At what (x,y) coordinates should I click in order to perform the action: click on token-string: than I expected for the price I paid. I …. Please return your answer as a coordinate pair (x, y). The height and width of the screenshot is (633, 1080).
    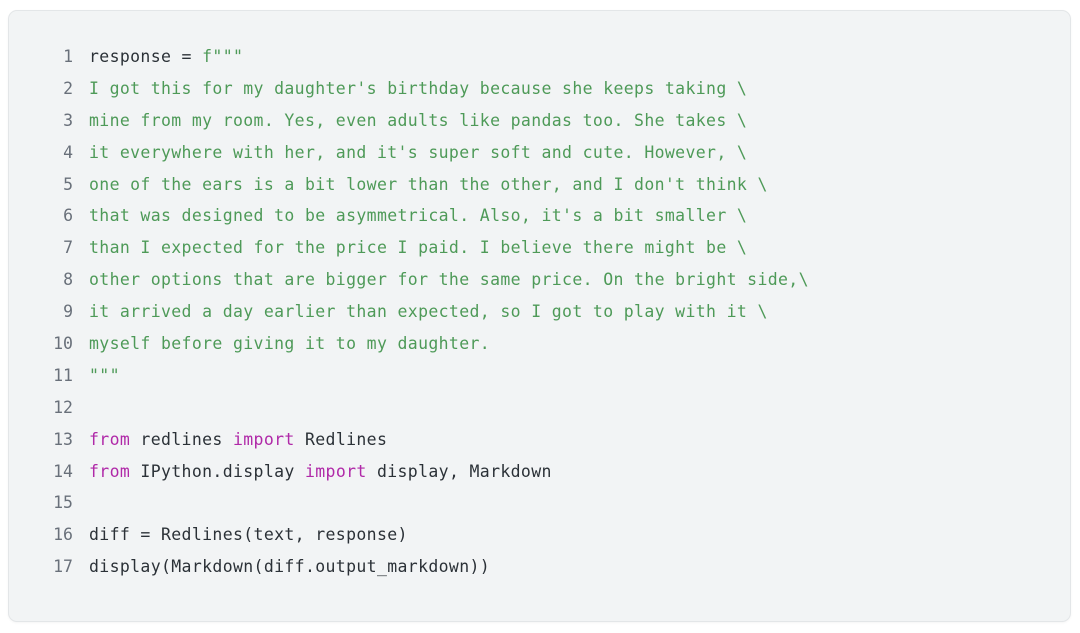
    Looking at the image, I should click on (418, 248).